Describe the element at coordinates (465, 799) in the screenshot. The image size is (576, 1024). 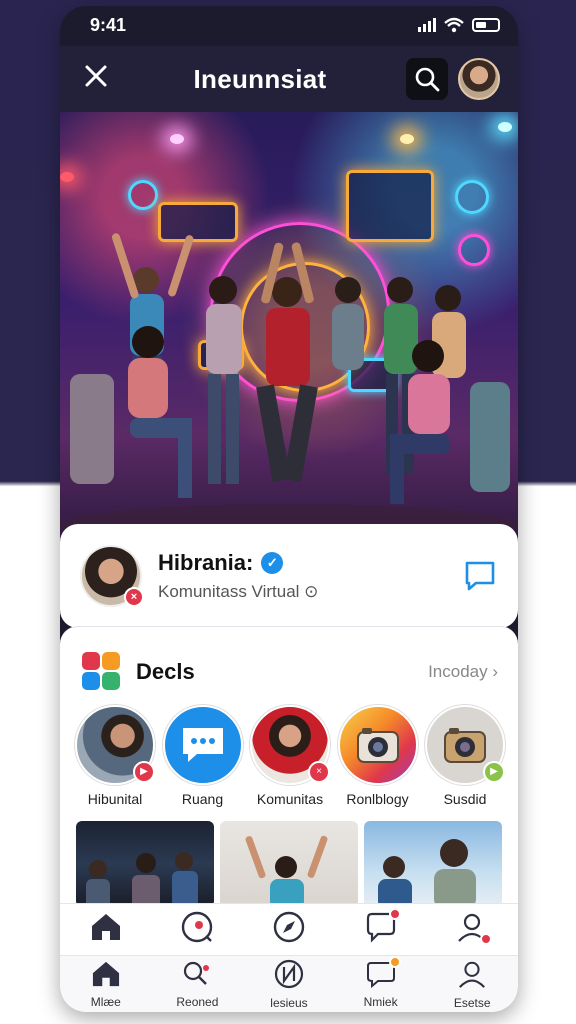
I see `story-label: Susdid` at that location.